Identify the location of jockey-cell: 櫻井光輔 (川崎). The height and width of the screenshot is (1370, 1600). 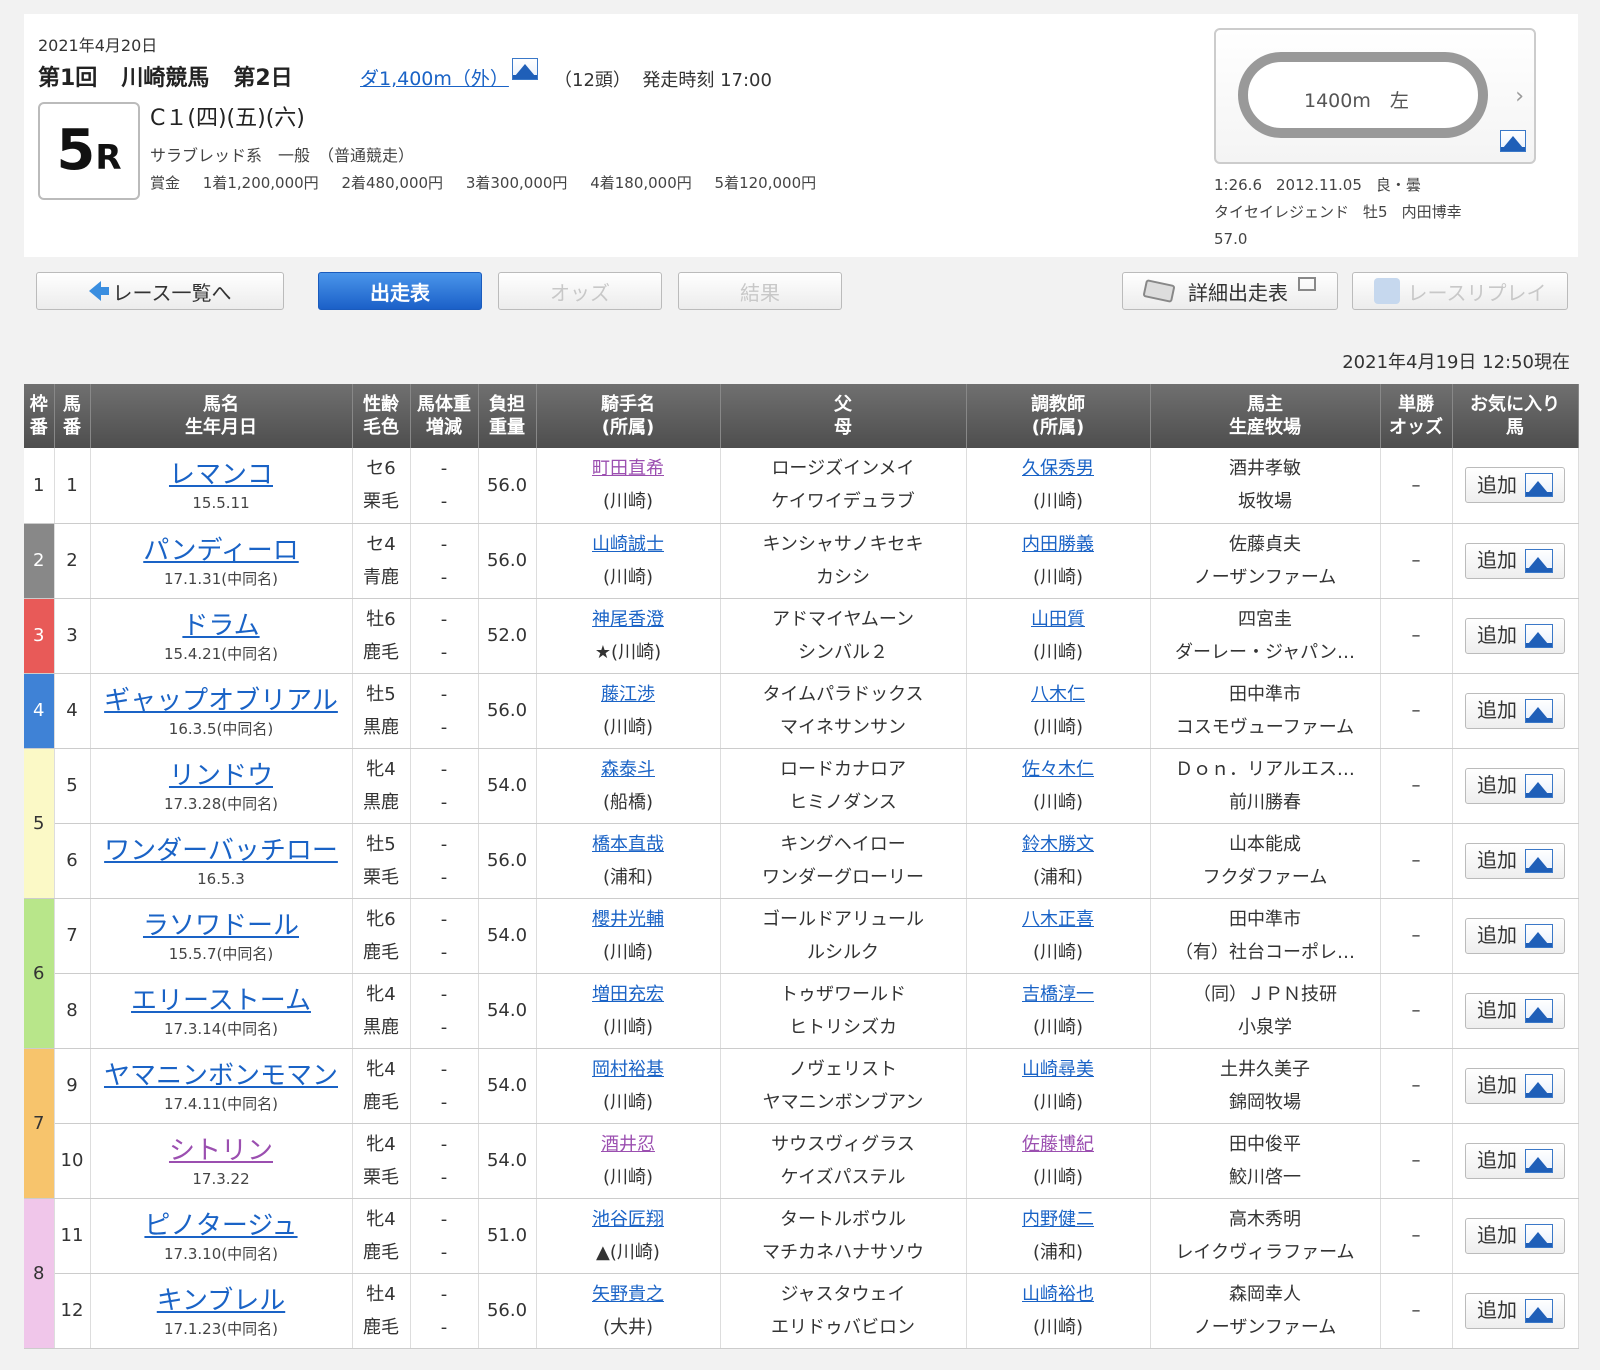
(628, 936).